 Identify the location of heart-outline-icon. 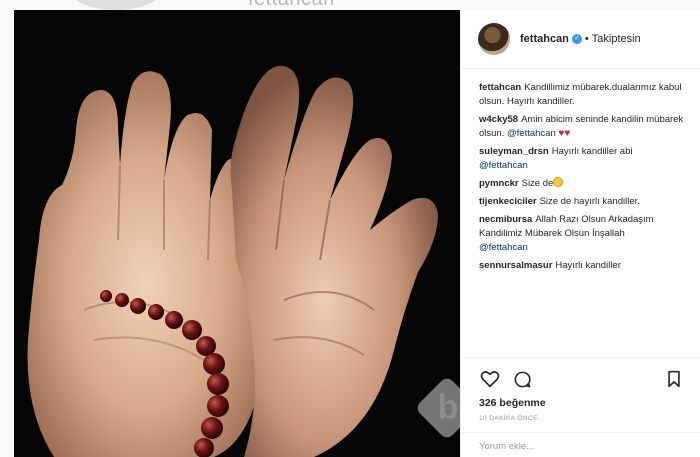
(490, 379).